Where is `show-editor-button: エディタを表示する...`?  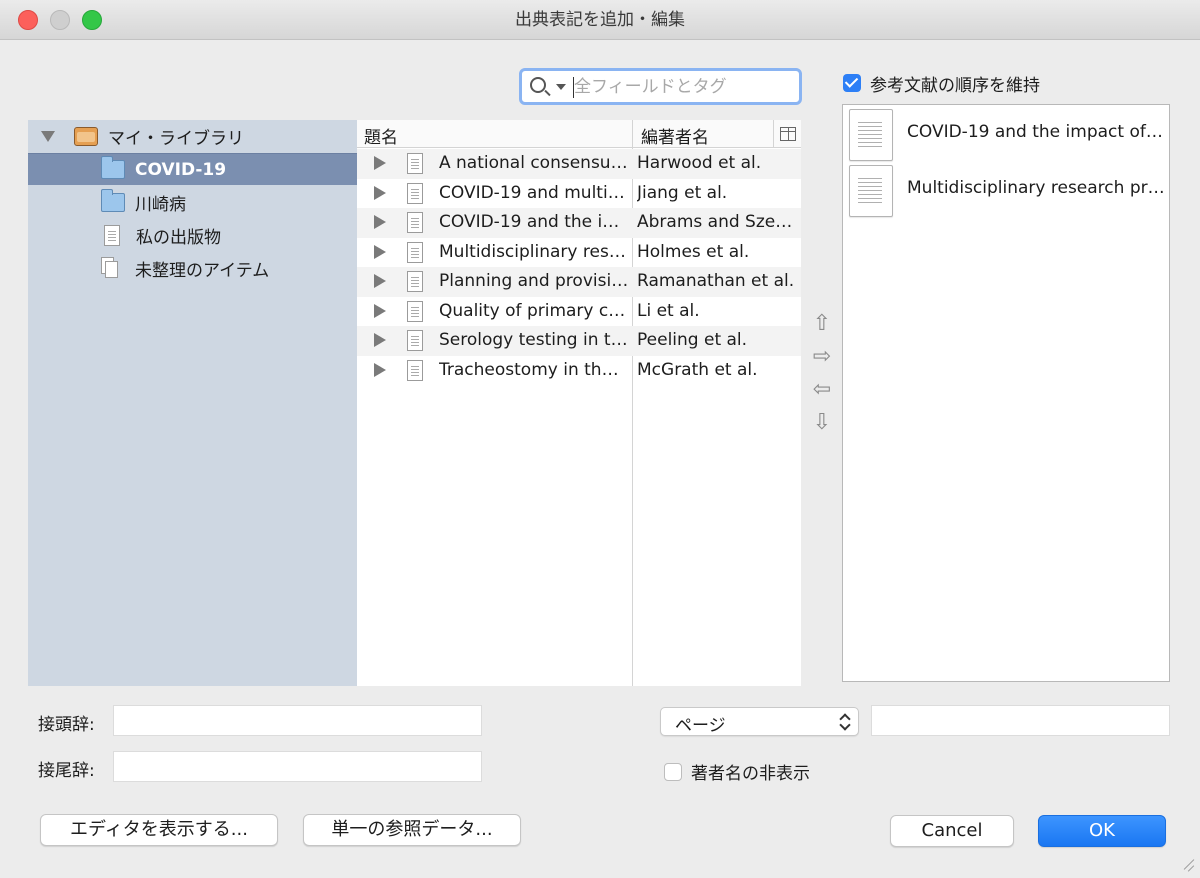 show-editor-button: エディタを表示する... is located at coordinates (159, 830).